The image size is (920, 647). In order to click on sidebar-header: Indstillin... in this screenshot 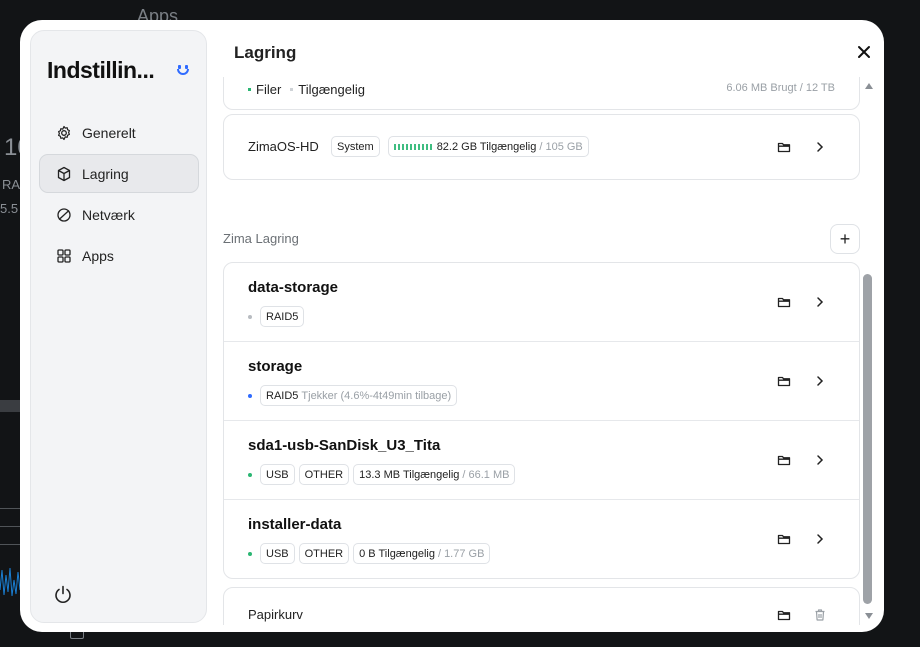, I will do `click(119, 70)`.